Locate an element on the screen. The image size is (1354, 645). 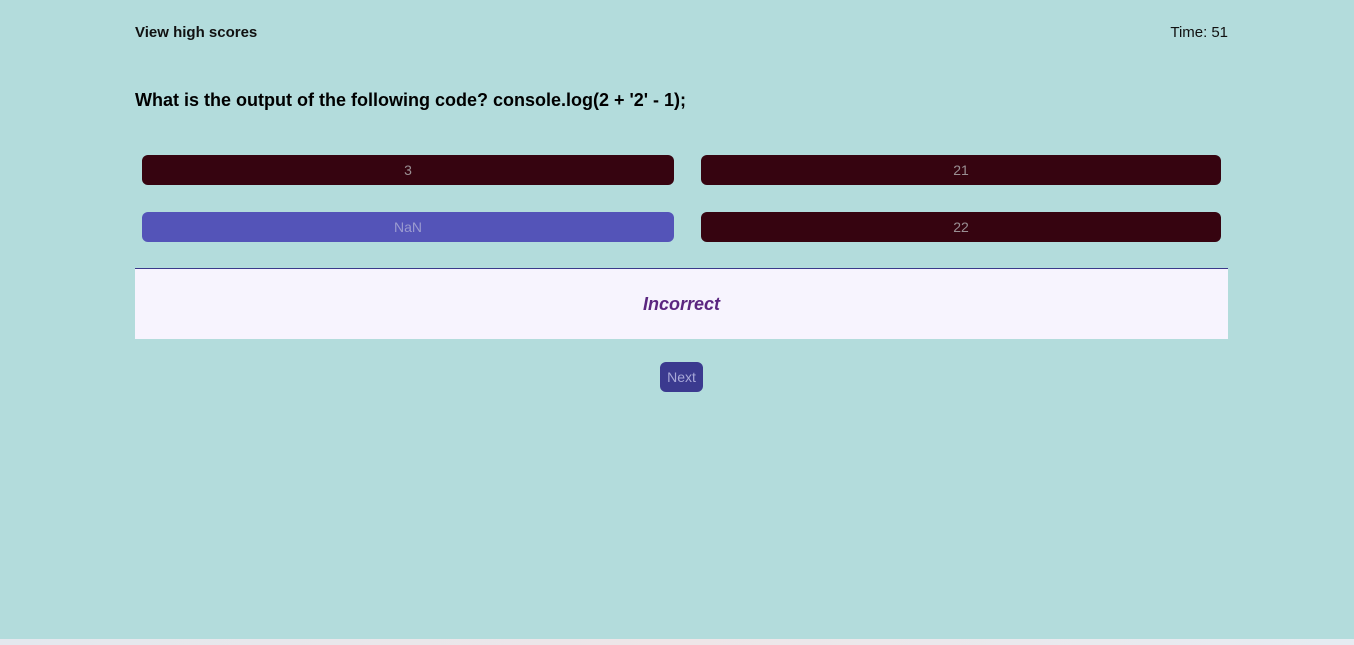
feedback-panel: Incorrect is located at coordinates (681, 304).